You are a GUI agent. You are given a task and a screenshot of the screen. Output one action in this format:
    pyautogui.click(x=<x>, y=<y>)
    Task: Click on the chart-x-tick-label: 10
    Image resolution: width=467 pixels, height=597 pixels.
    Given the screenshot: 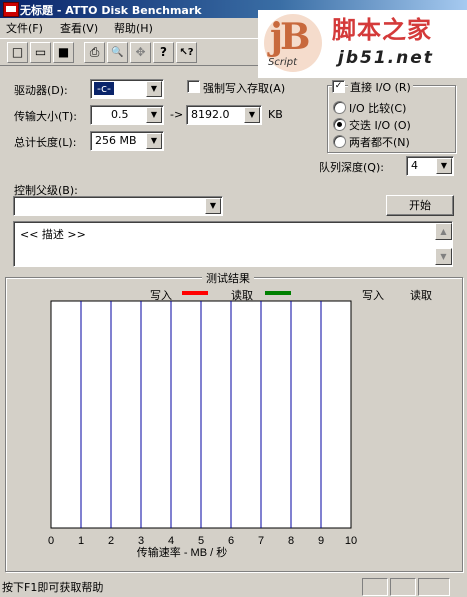 What is the action you would take?
    pyautogui.click(x=351, y=541)
    